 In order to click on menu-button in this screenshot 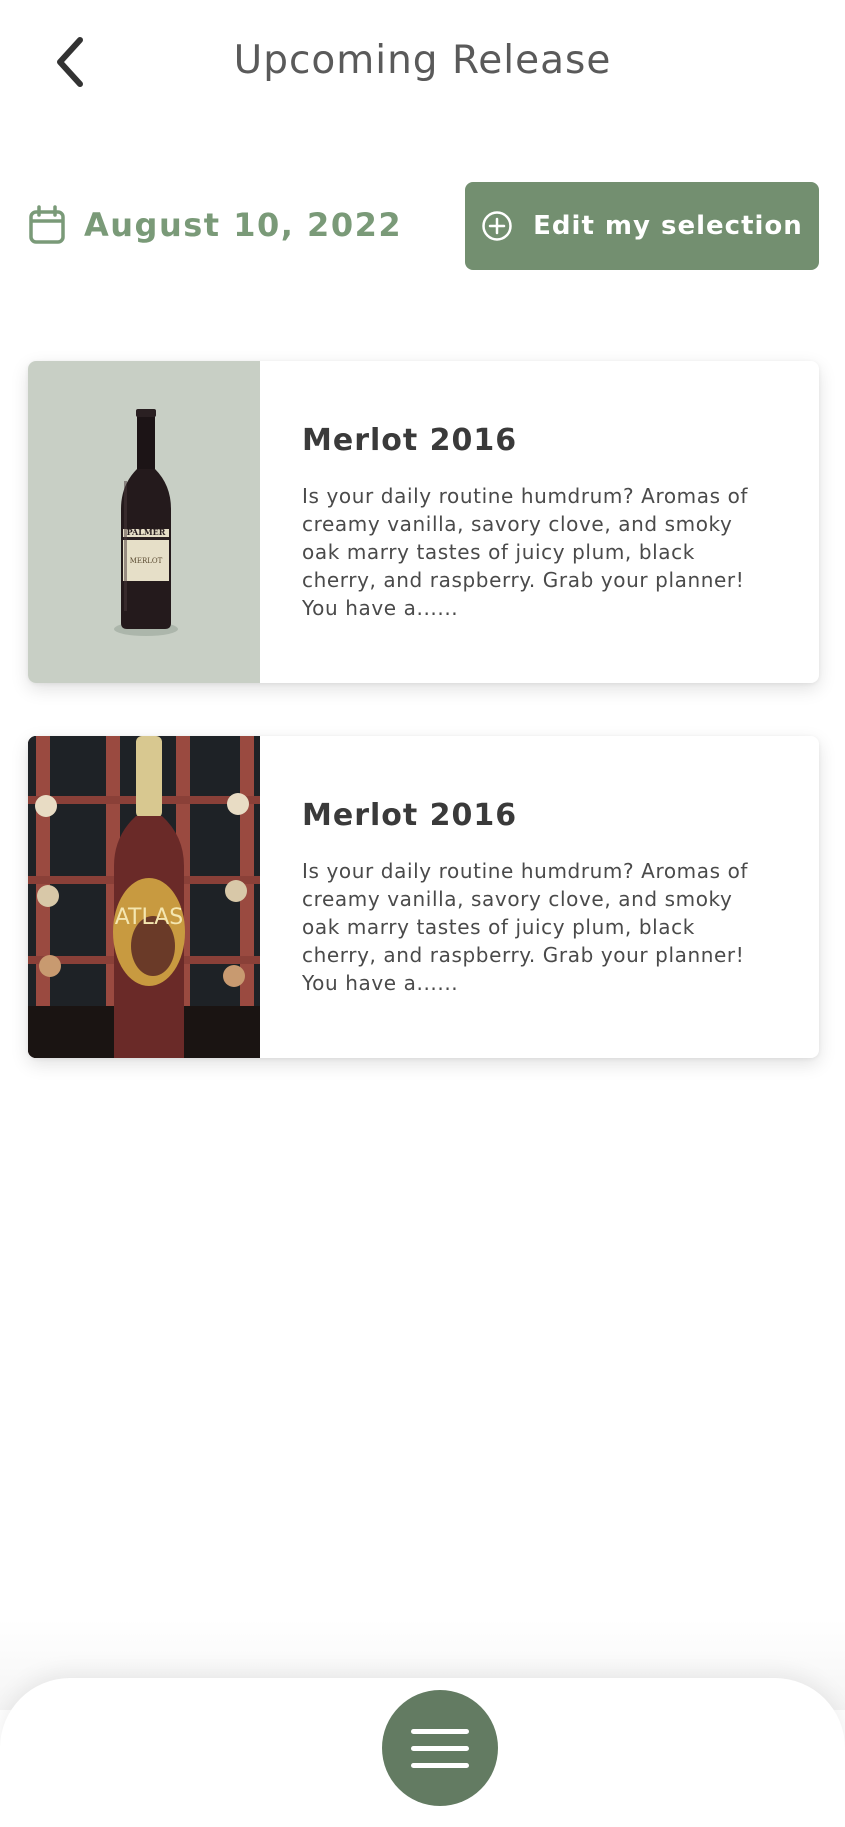, I will do `click(440, 1748)`.